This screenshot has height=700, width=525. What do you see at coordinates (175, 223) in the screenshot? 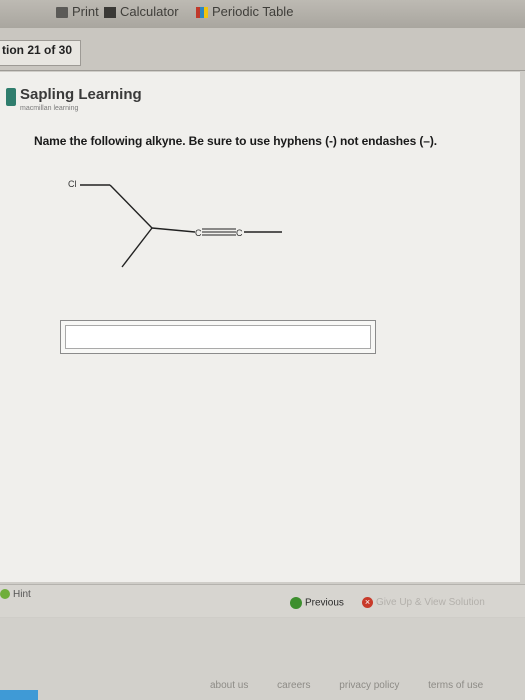
I see `alkyne-structure: Cl C C` at bounding box center [175, 223].